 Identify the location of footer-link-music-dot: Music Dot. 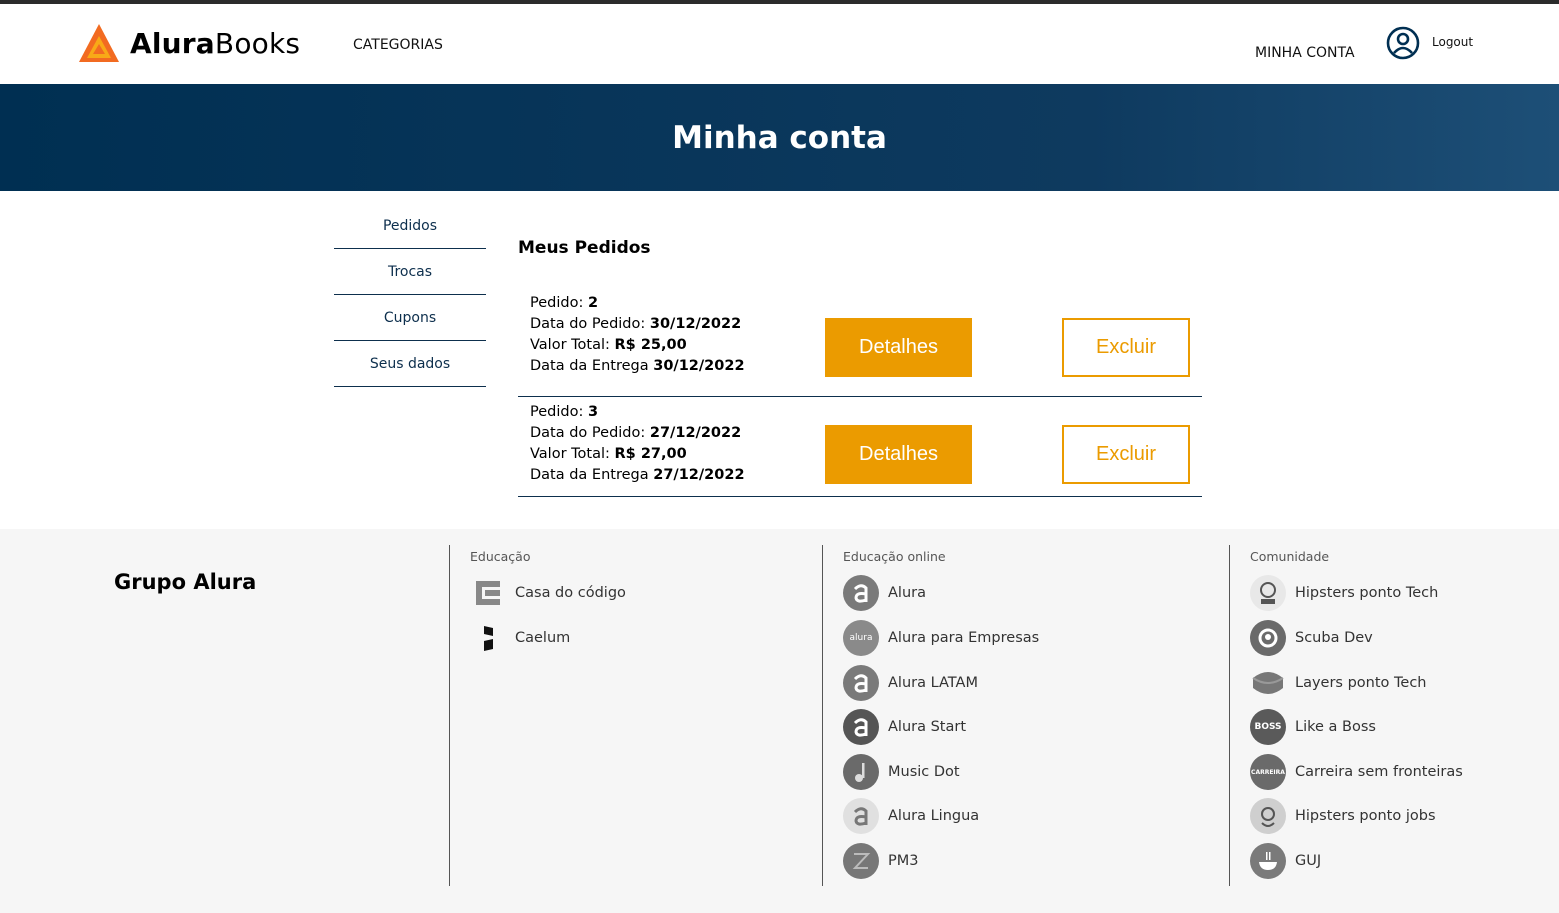
(901, 772).